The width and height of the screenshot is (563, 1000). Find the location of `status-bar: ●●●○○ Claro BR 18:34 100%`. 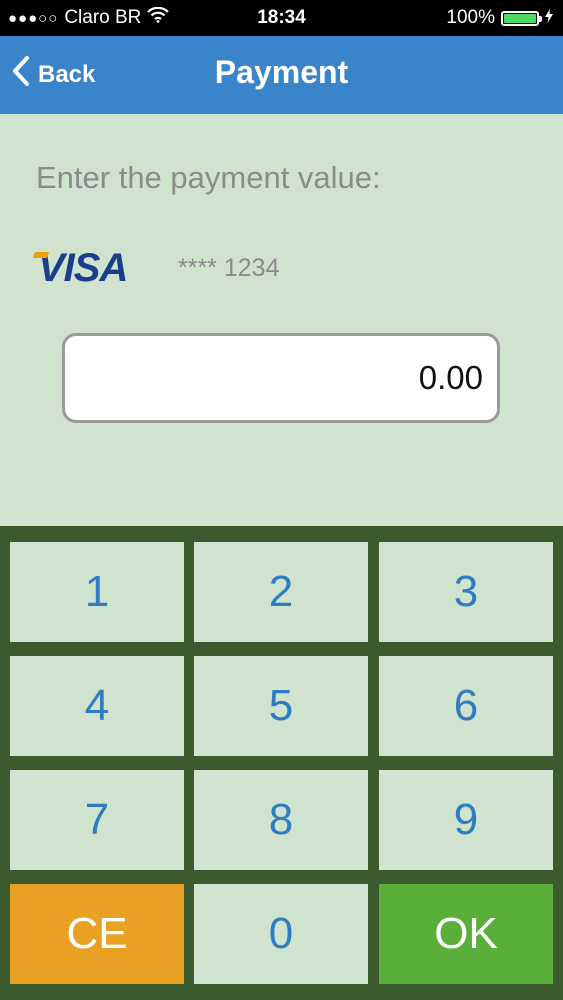

status-bar: ●●●○○ Claro BR 18:34 100% is located at coordinates (281, 18).